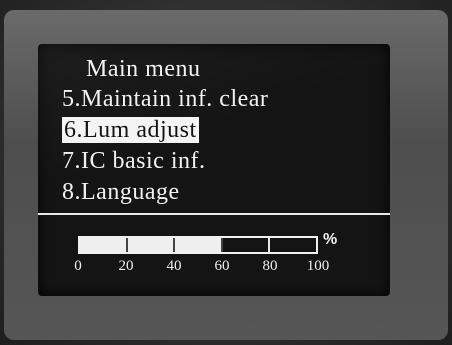  Describe the element at coordinates (78, 266) in the screenshot. I see `luminance-tick-label: 0` at that location.